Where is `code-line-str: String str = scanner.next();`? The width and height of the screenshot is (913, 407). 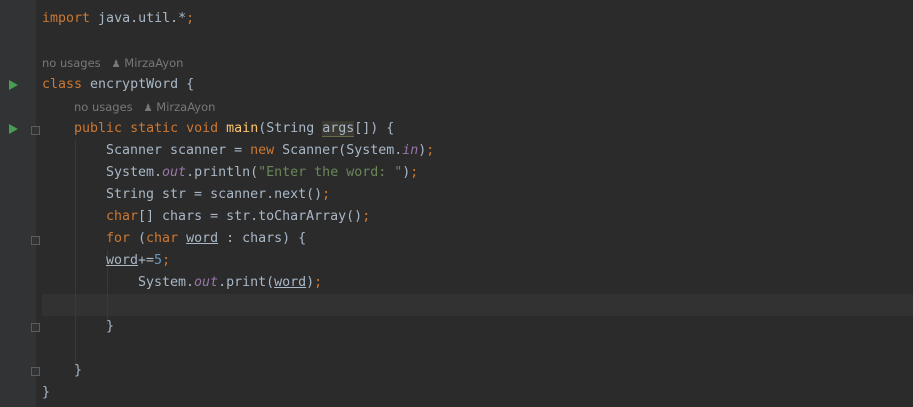 code-line-str: String str = scanner.next(); is located at coordinates (509, 195).